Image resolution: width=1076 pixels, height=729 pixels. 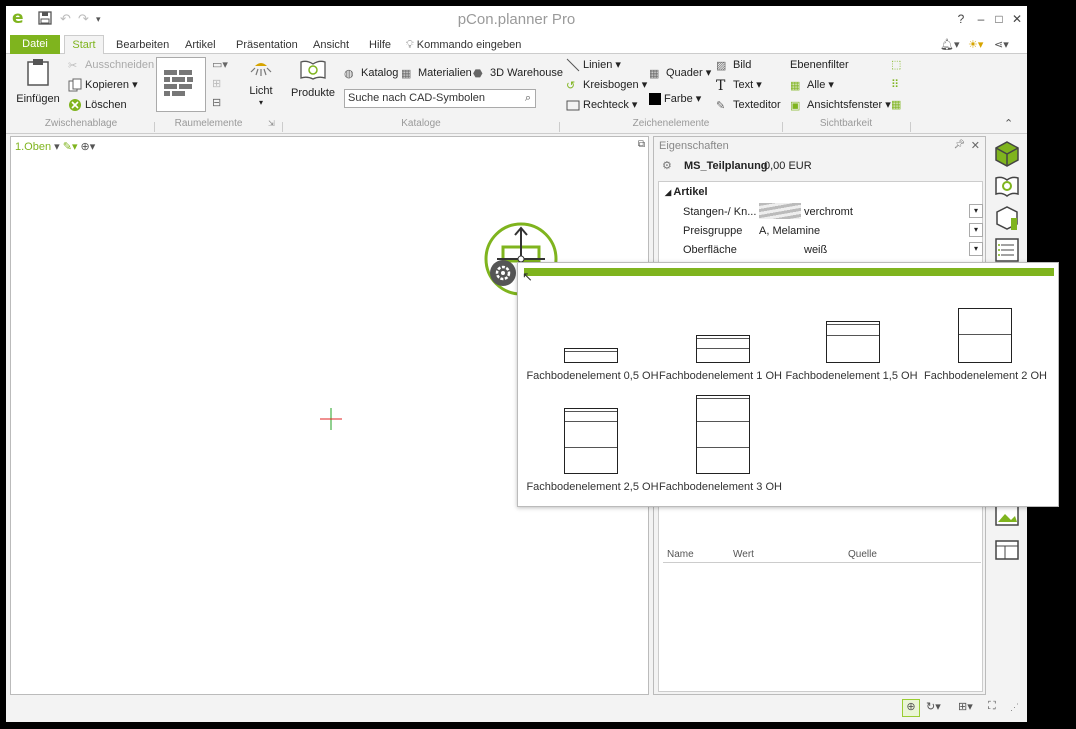 What do you see at coordinates (518, 73) in the screenshot?
I see `warehouse-button: ⬣ 3D Warehouse` at bounding box center [518, 73].